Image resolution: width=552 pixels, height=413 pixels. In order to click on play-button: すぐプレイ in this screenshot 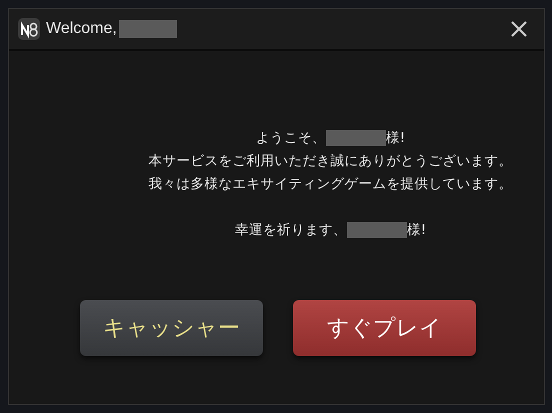, I will do `click(384, 328)`.